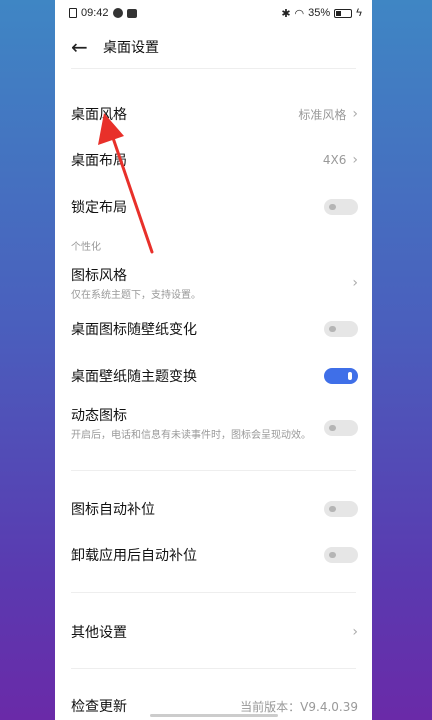  What do you see at coordinates (85, 47) in the screenshot?
I see `back-arrow-icon: ←` at bounding box center [85, 47].